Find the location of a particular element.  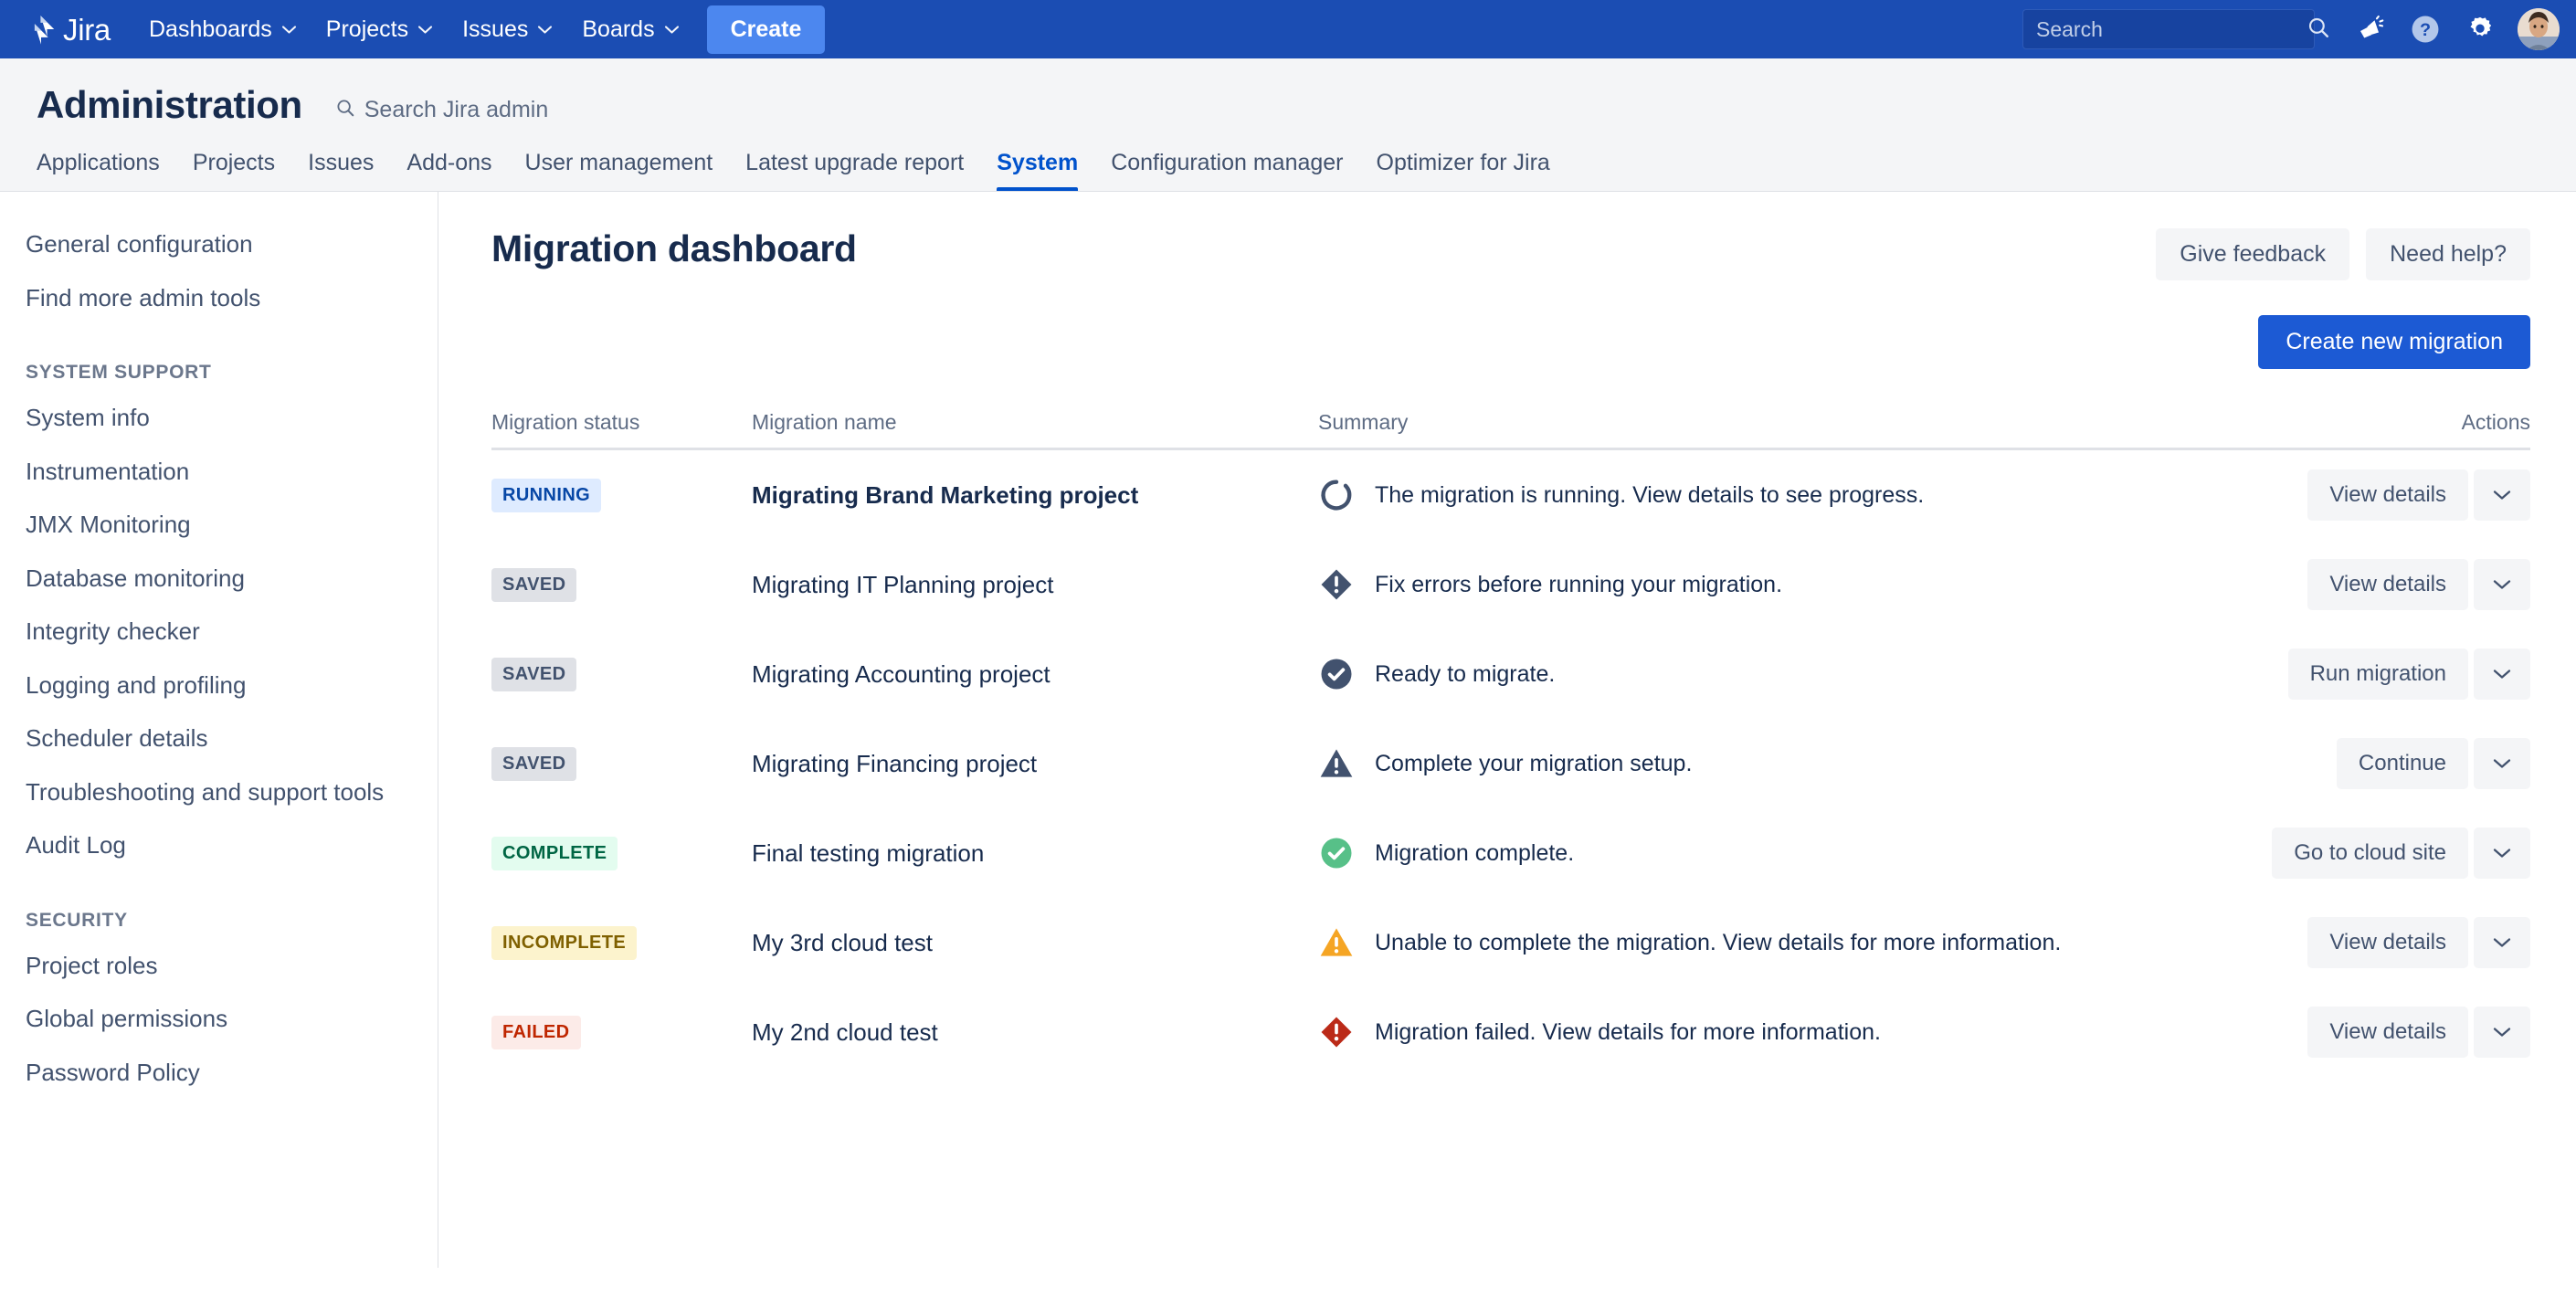

tab-latest-upgrade-report: Latest upgrade report is located at coordinates (854, 170).